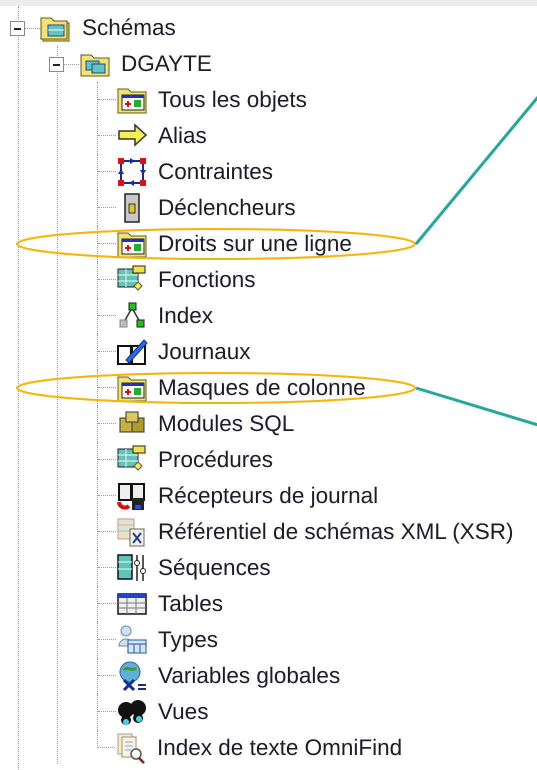  I want to click on tree-item-label: Schémas, so click(129, 28).